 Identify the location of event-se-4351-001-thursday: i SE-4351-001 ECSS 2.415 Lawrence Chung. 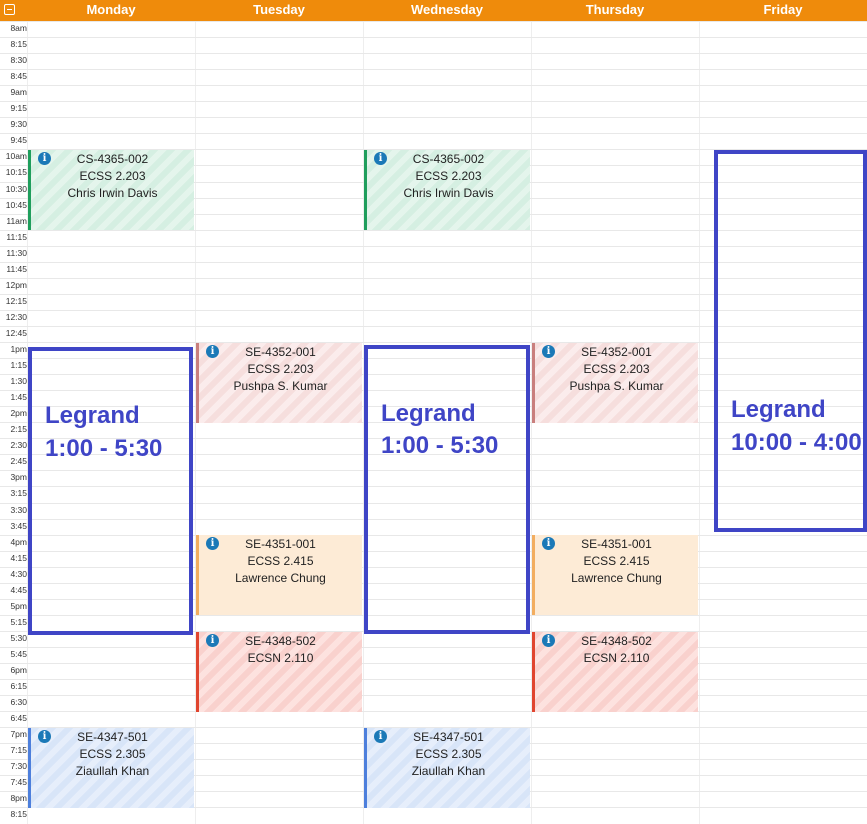
(615, 575).